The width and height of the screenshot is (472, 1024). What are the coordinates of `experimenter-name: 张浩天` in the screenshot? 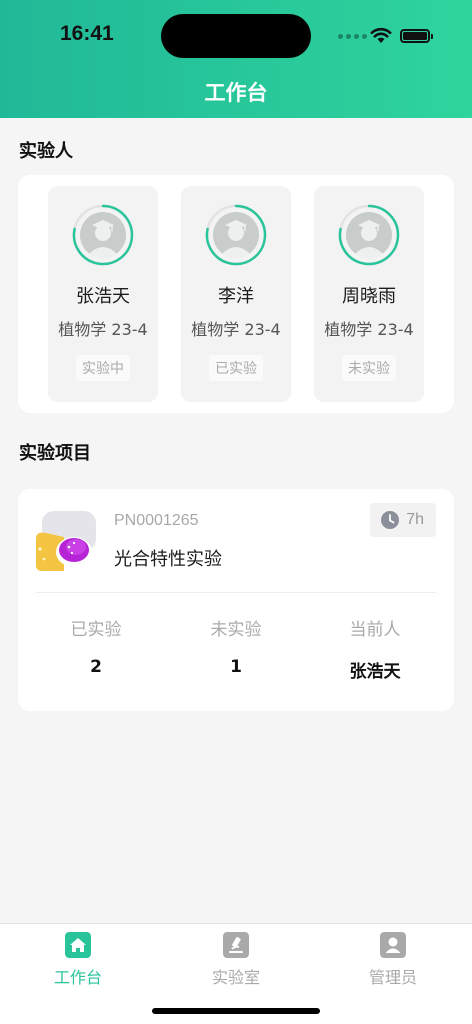 It's located at (103, 296).